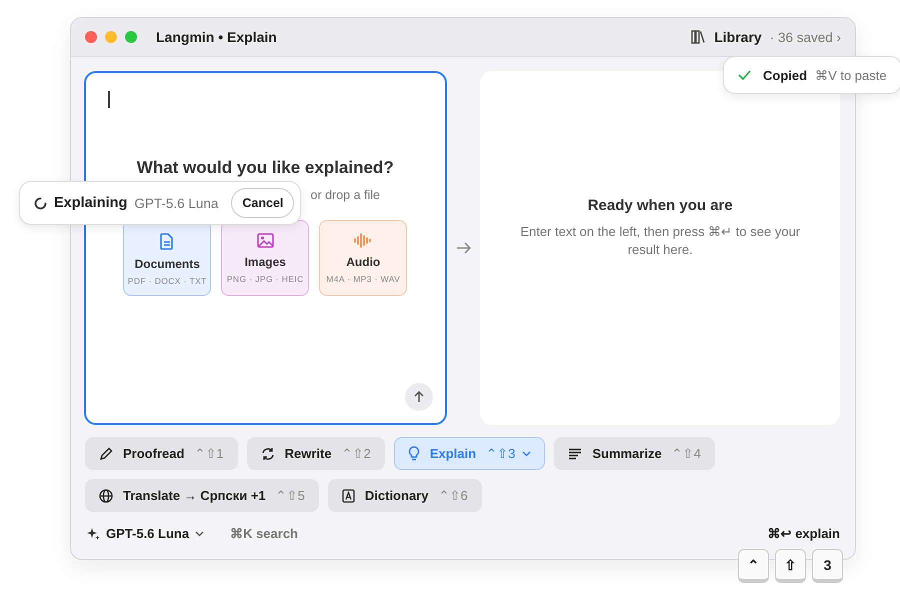  What do you see at coordinates (106, 453) in the screenshot?
I see `pencil-icon` at bounding box center [106, 453].